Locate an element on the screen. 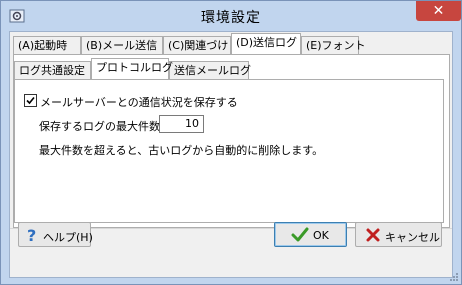 This screenshot has height=285, width=462. max-count-label: 保存するログの最大件数 is located at coordinates (99, 126).